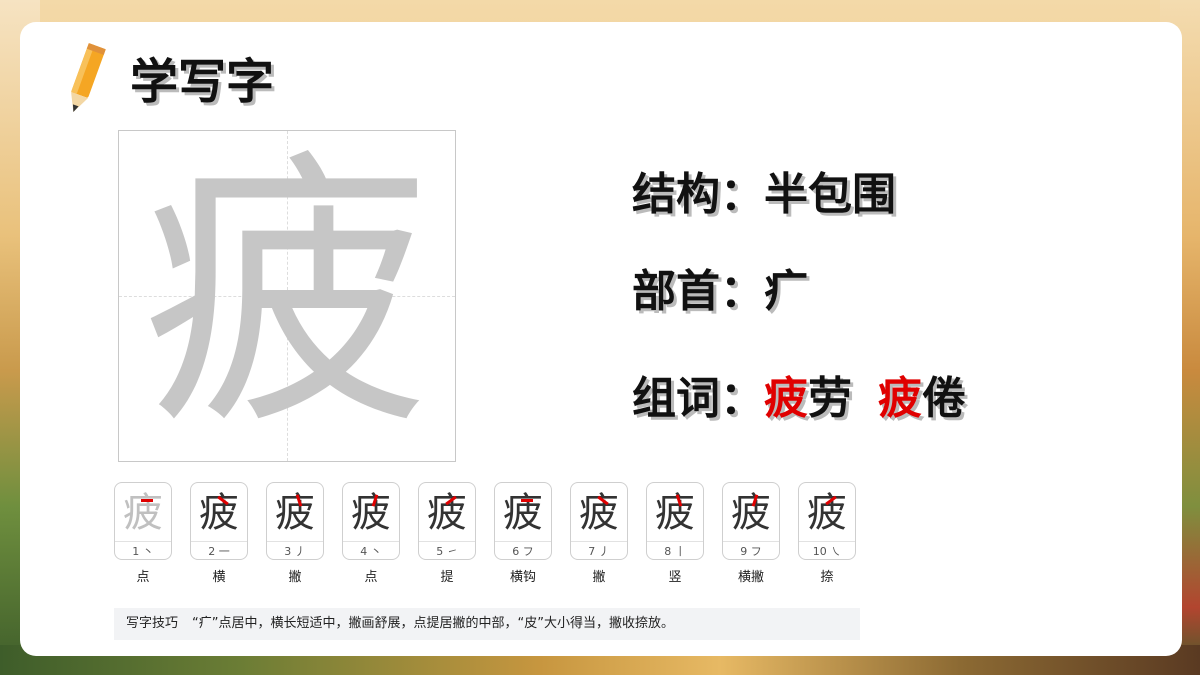 This screenshot has height=675, width=1200. I want to click on word-2-rest: 倦, so click(944, 398).